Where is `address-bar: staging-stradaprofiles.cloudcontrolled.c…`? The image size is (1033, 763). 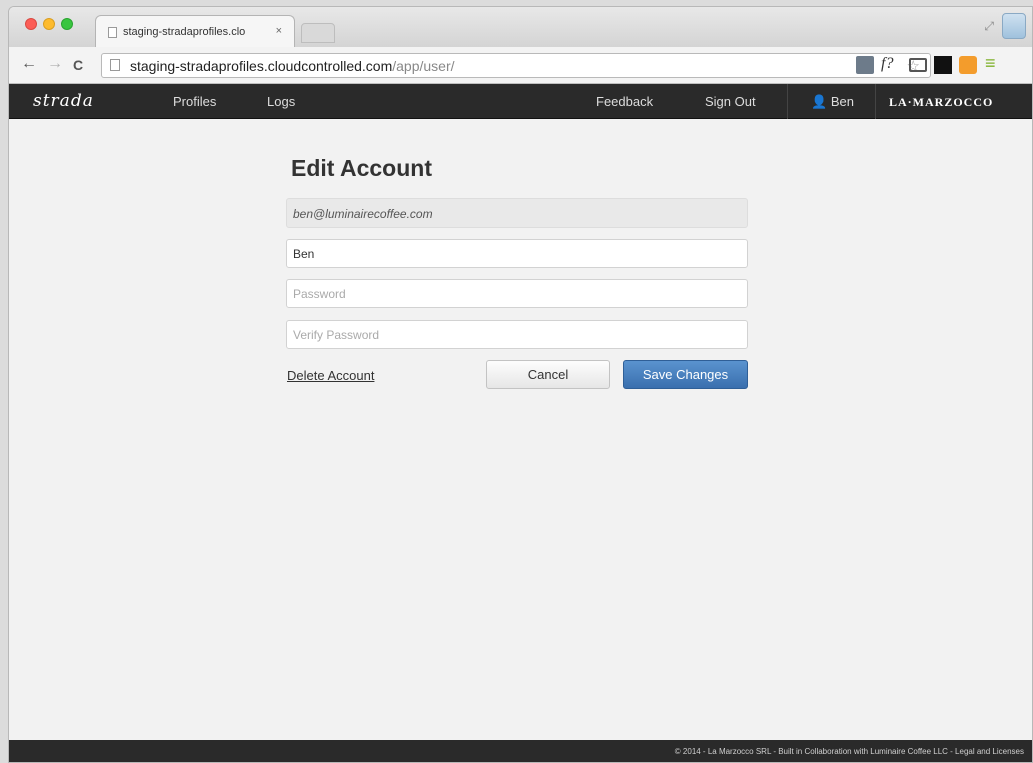
address-bar: staging-stradaprofiles.cloudcontrolled.c… is located at coordinates (516, 65).